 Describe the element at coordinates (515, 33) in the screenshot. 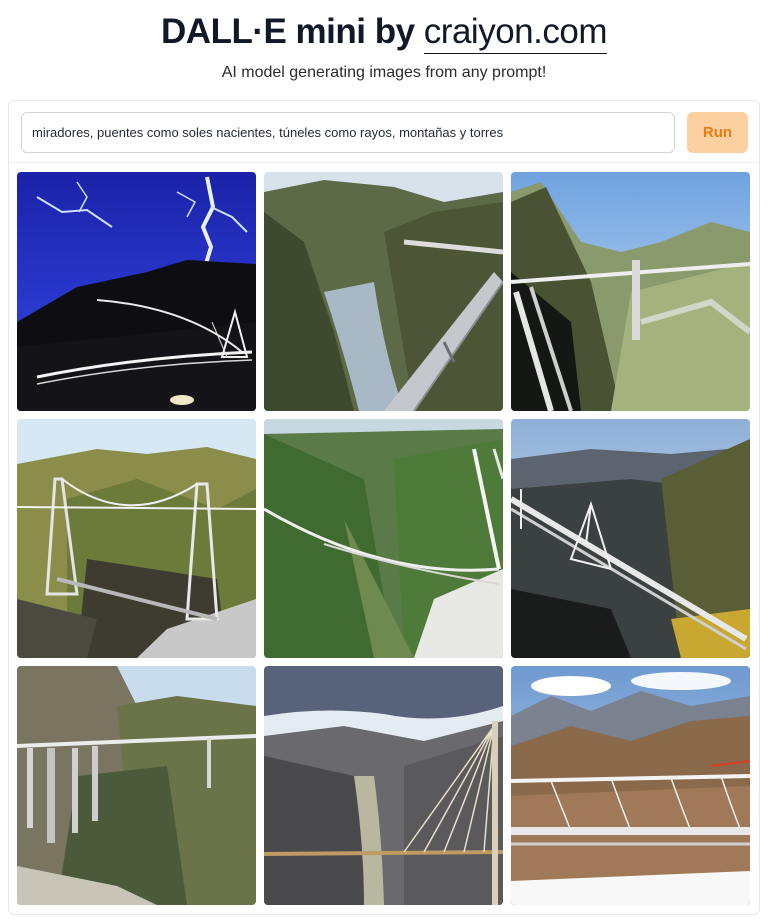

I see `craiyon-link: craiyon.com` at that location.